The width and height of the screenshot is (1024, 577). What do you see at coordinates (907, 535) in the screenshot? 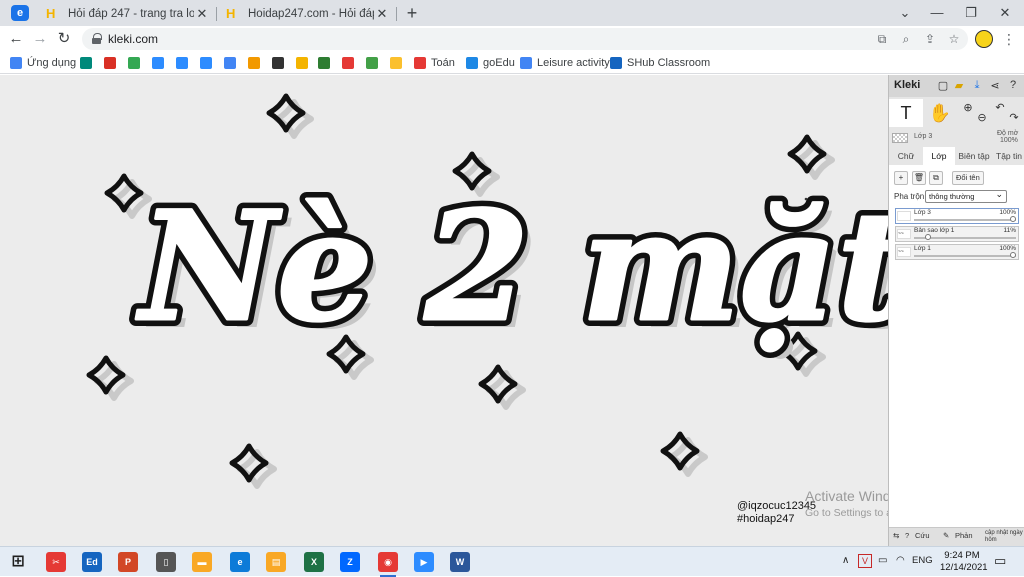
I see `history-icon: ?` at bounding box center [907, 535].